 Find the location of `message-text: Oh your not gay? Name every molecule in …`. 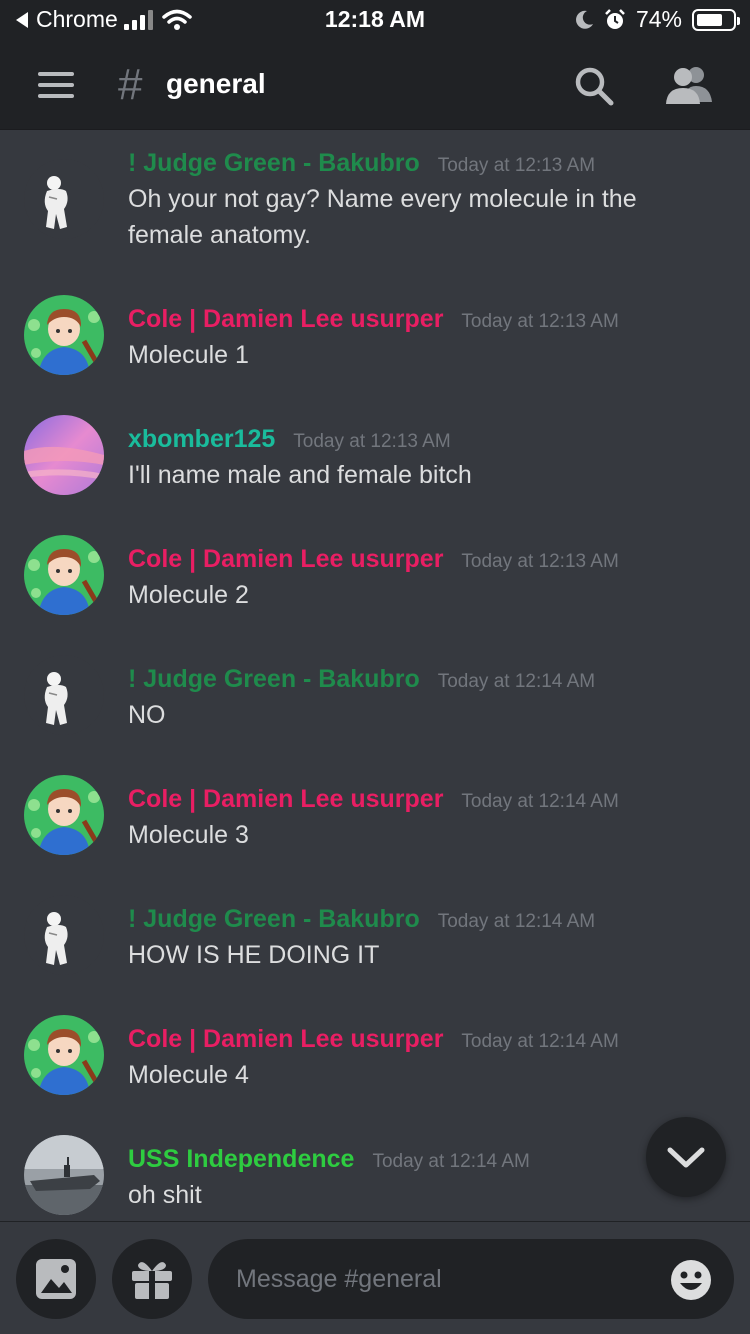

message-text: Oh your not gay? Name every molecule in … is located at coordinates (382, 217).